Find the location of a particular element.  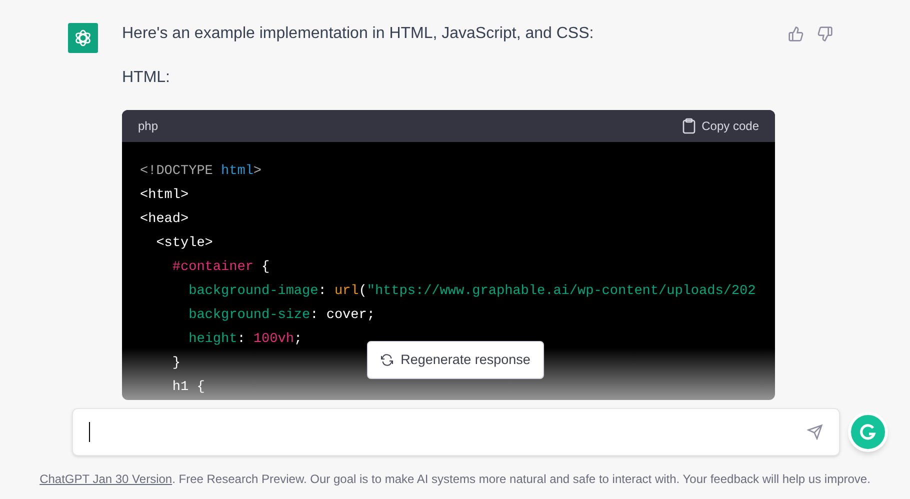

send-icon is located at coordinates (815, 432).